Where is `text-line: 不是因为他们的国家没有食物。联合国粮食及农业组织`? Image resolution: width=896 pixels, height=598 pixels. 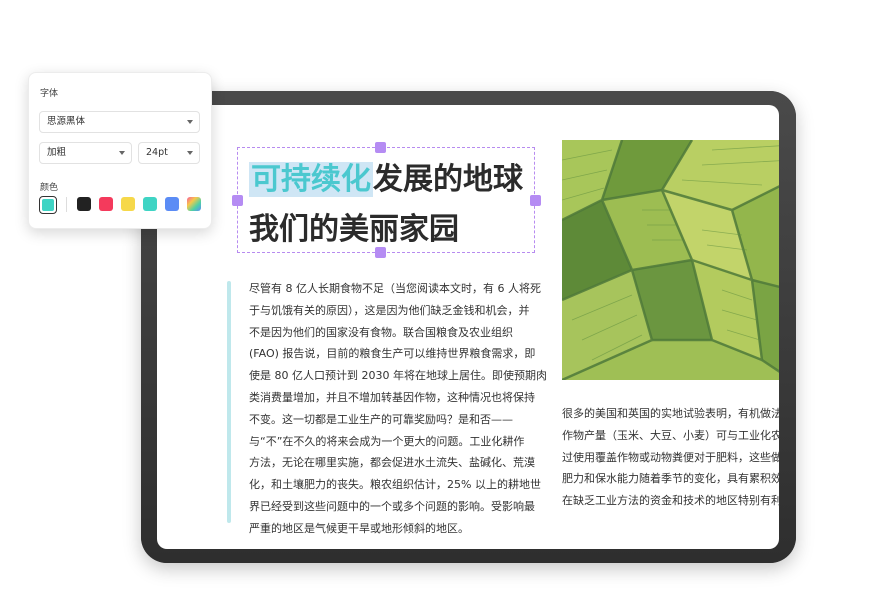 text-line: 不是因为他们的国家没有食物。联合国粮食及农业组织 is located at coordinates (381, 332).